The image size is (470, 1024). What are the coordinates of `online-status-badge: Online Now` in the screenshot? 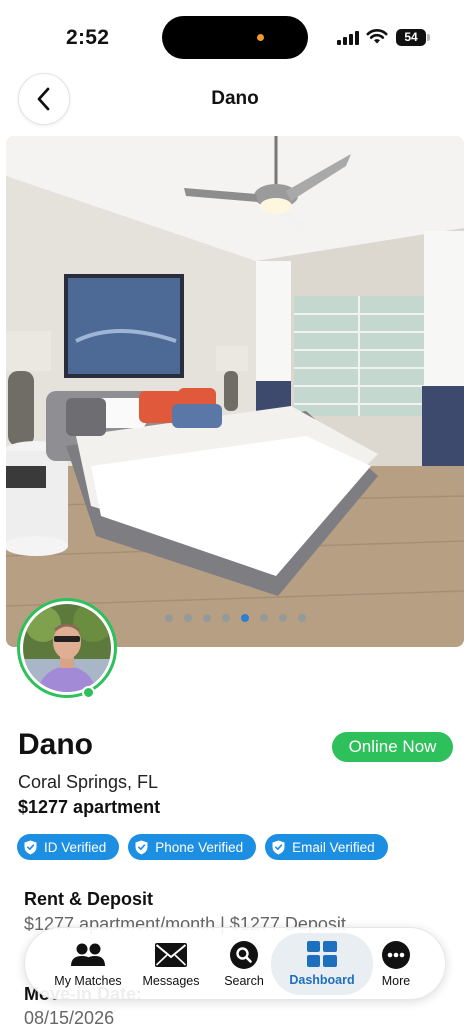 It's located at (392, 747).